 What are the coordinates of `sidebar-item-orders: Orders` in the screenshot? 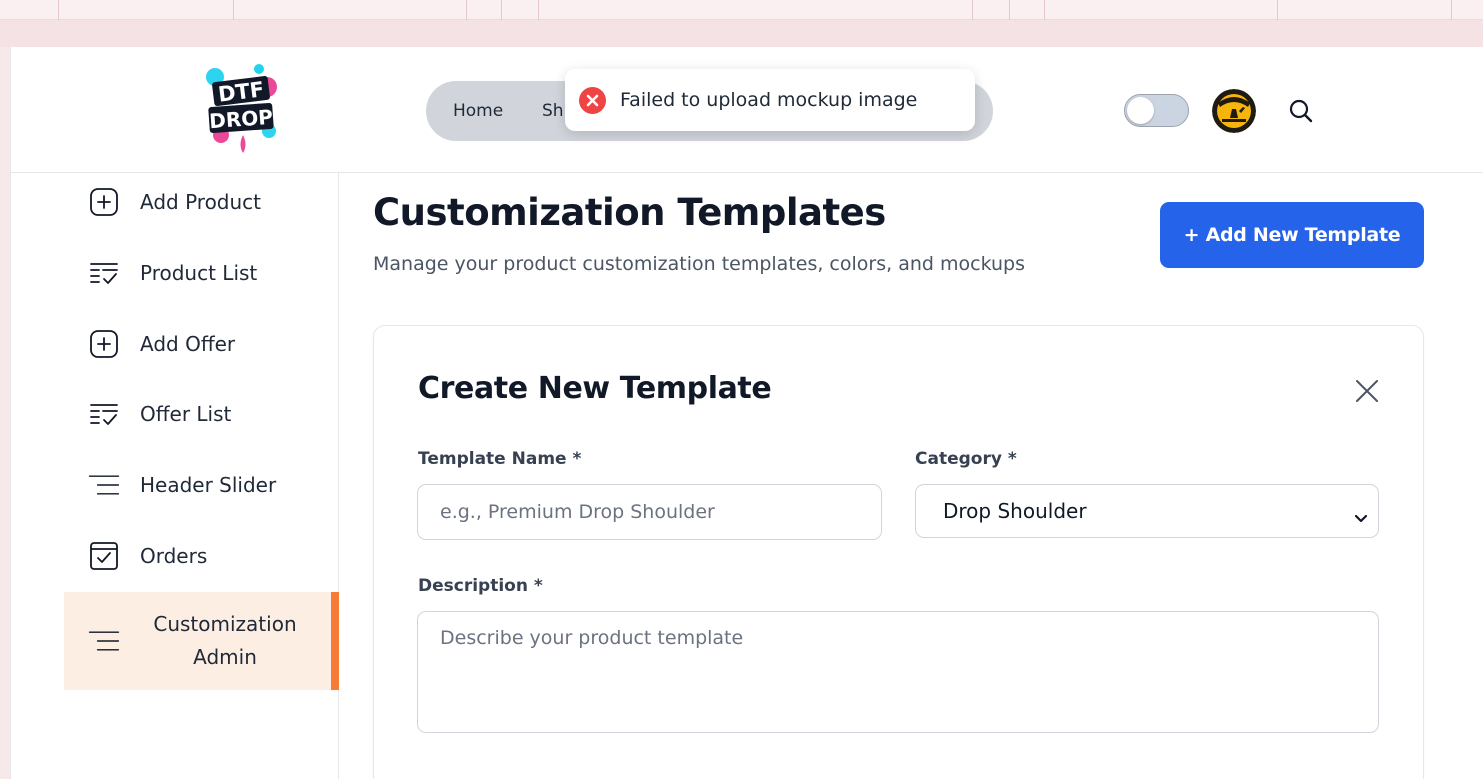 It's located at (201, 556).